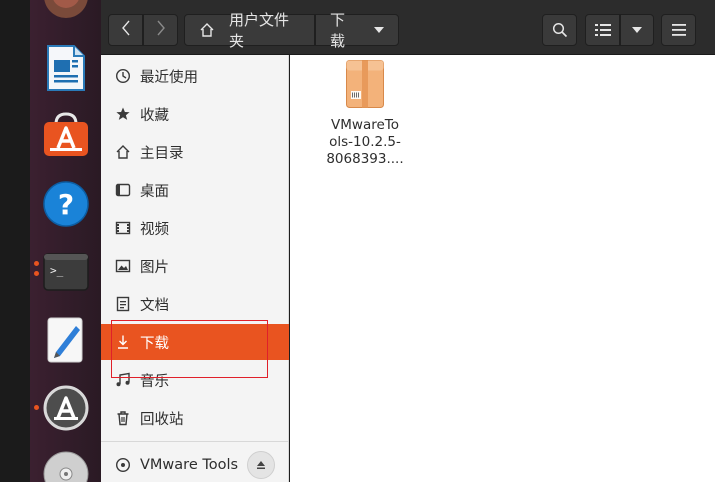  What do you see at coordinates (154, 229) in the screenshot?
I see `sidebar-item-label: 视频` at bounding box center [154, 229].